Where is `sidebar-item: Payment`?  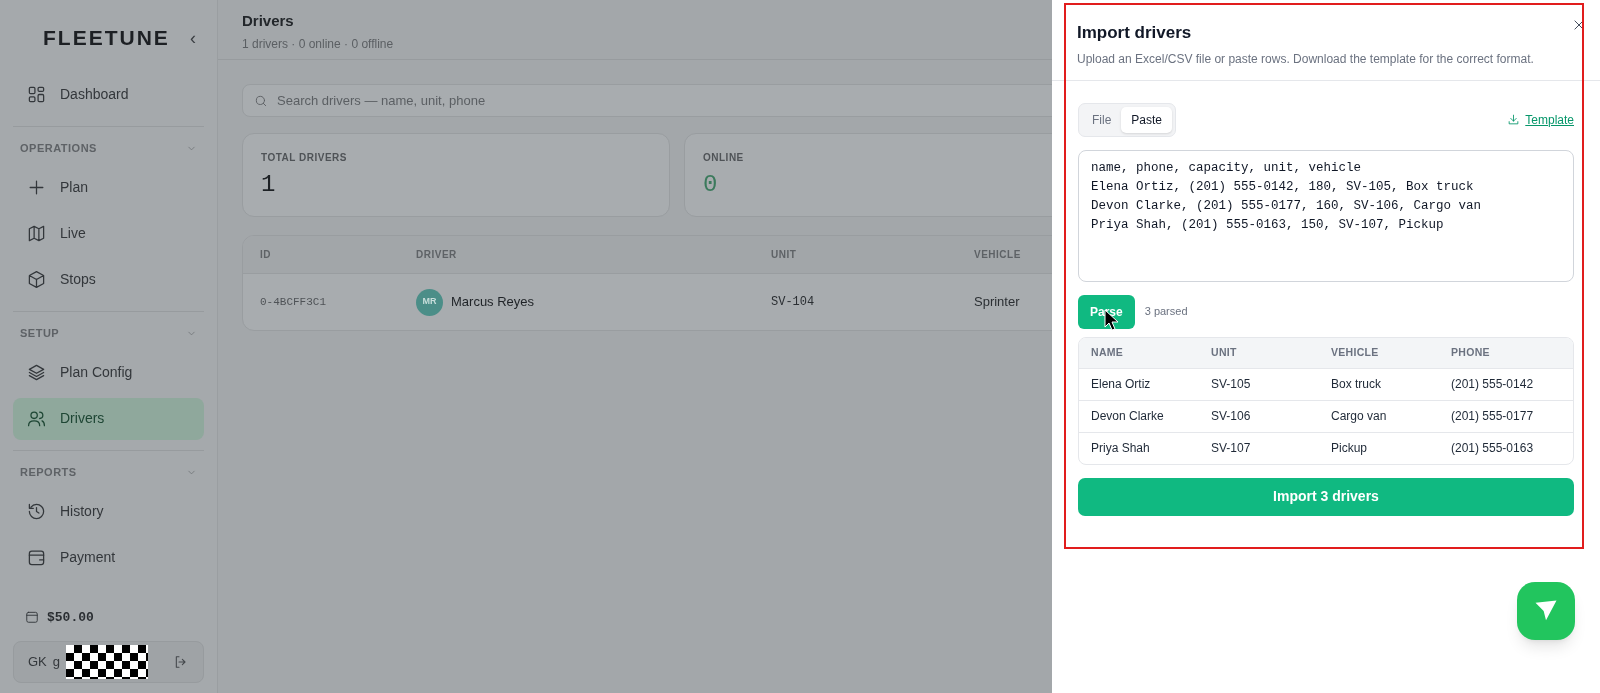
sidebar-item: Payment is located at coordinates (108, 557).